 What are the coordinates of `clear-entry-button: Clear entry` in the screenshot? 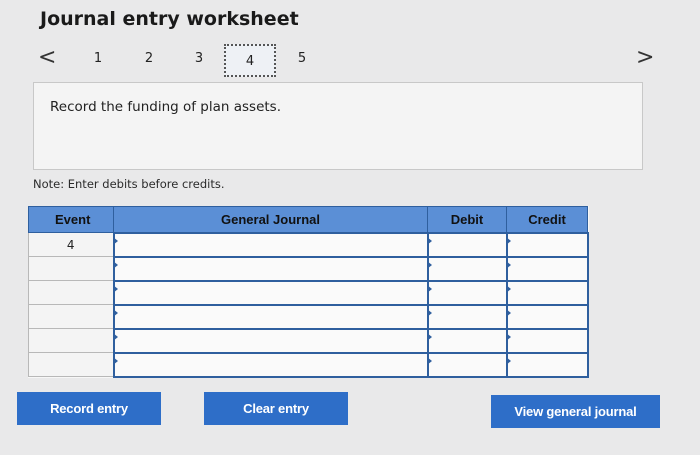 It's located at (276, 408).